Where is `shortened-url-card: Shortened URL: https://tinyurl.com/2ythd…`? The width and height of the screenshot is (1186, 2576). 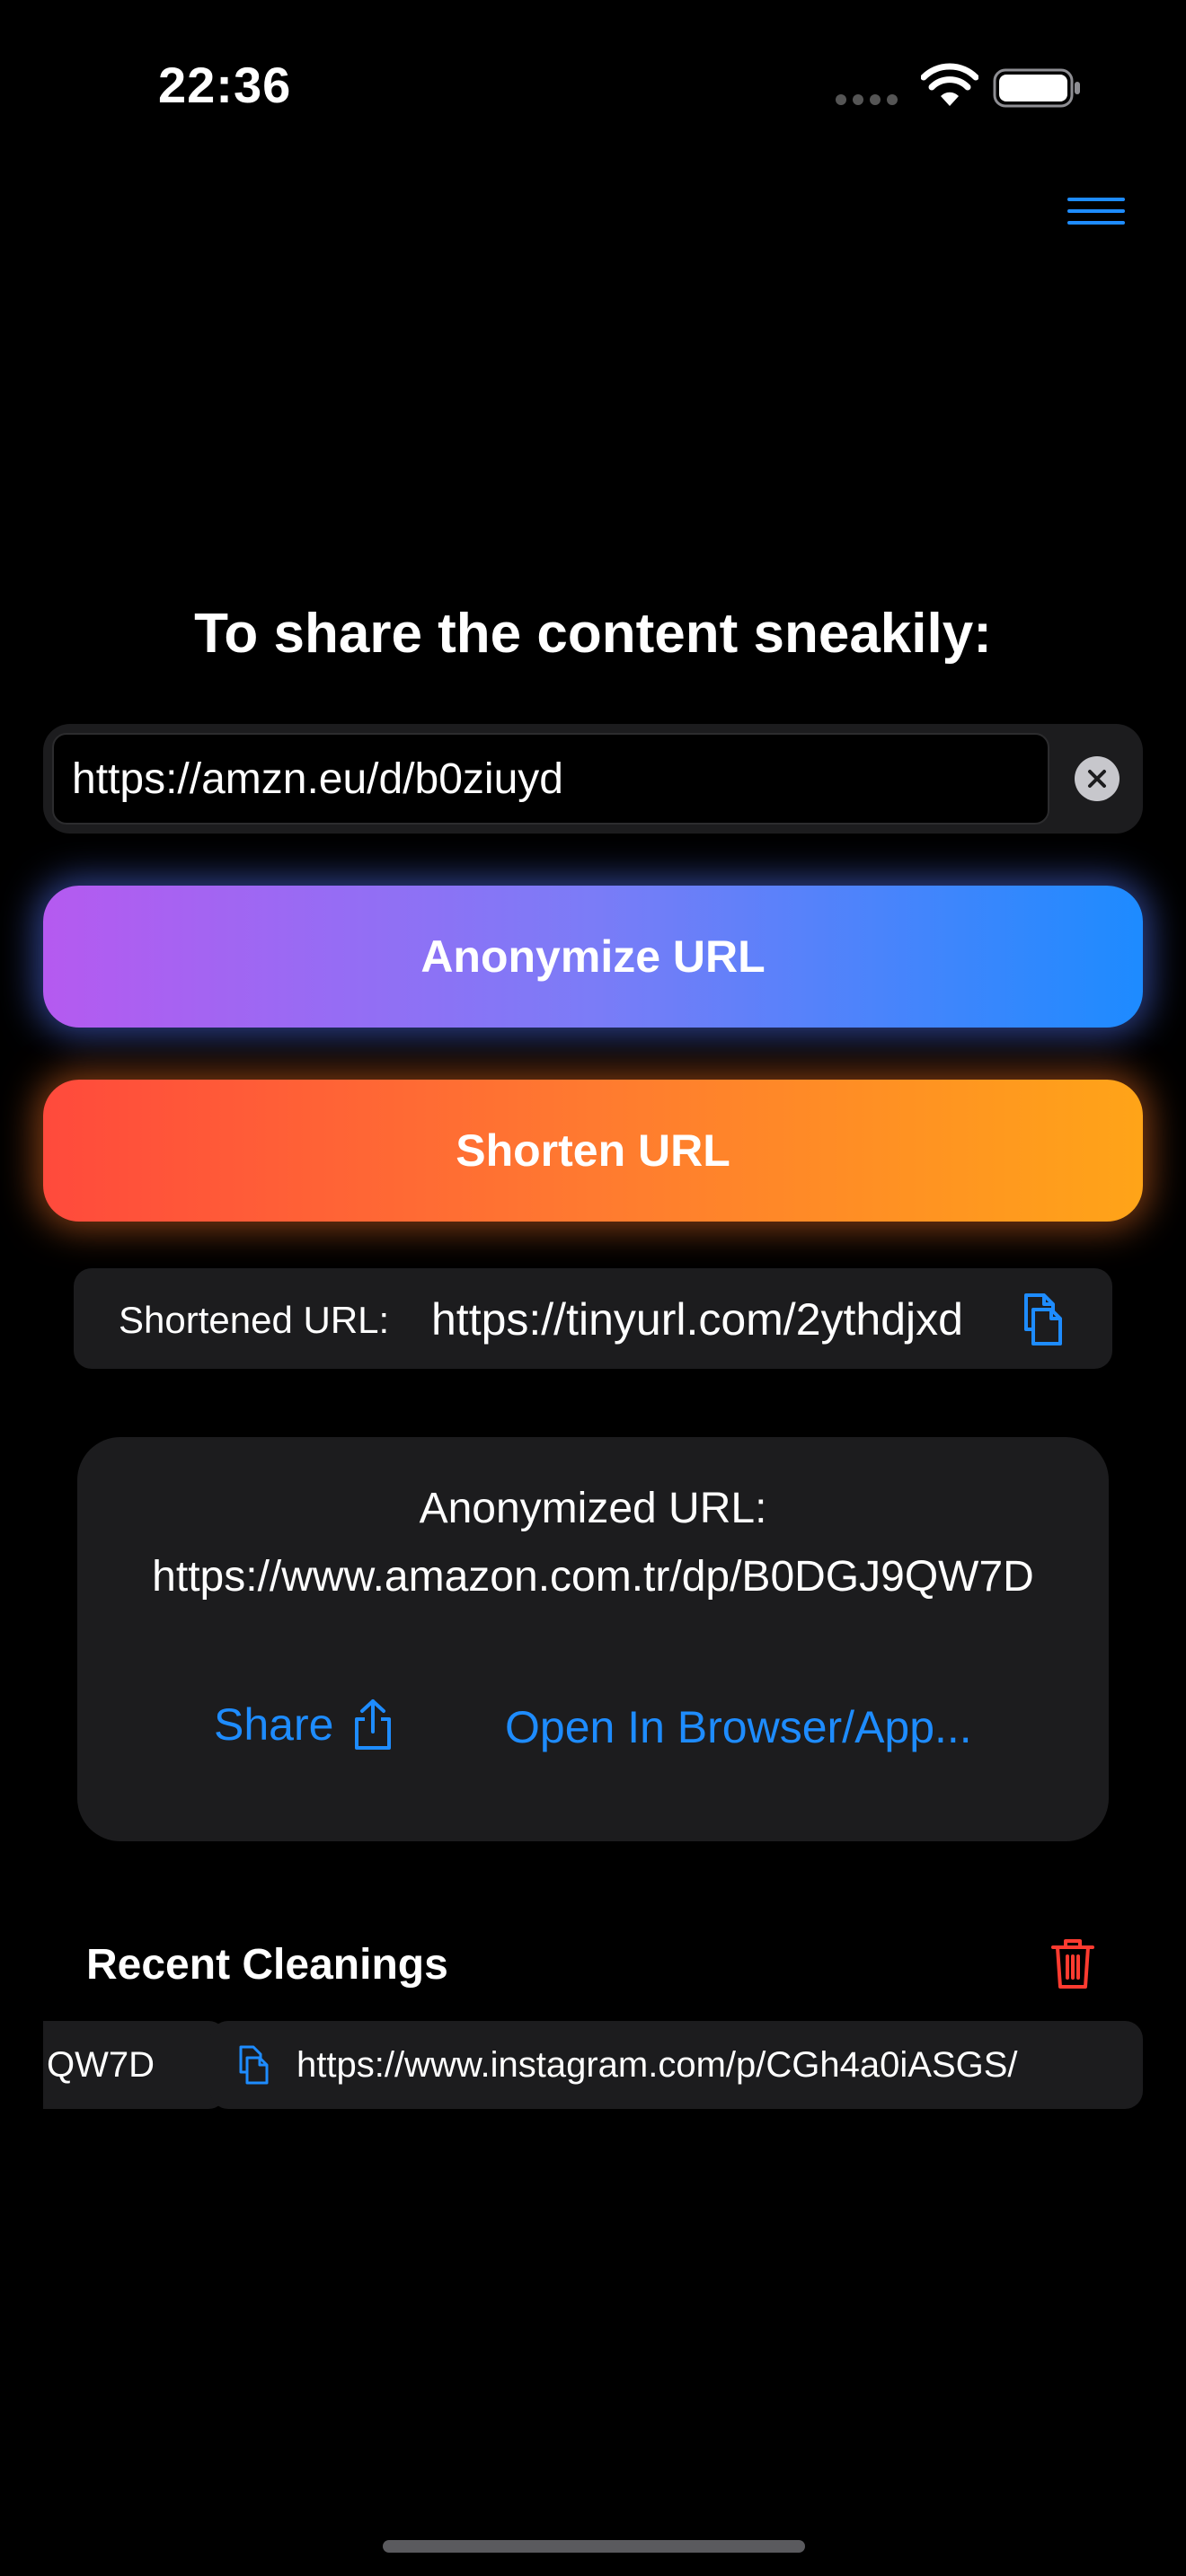 shortened-url-card: Shortened URL: https://tinyurl.com/2ythd… is located at coordinates (593, 1318).